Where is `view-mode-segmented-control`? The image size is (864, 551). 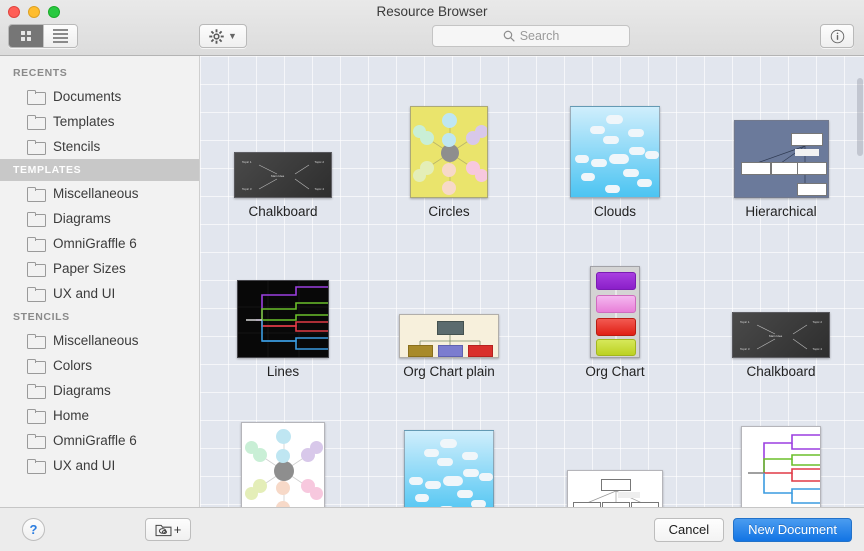 view-mode-segmented-control is located at coordinates (43, 36).